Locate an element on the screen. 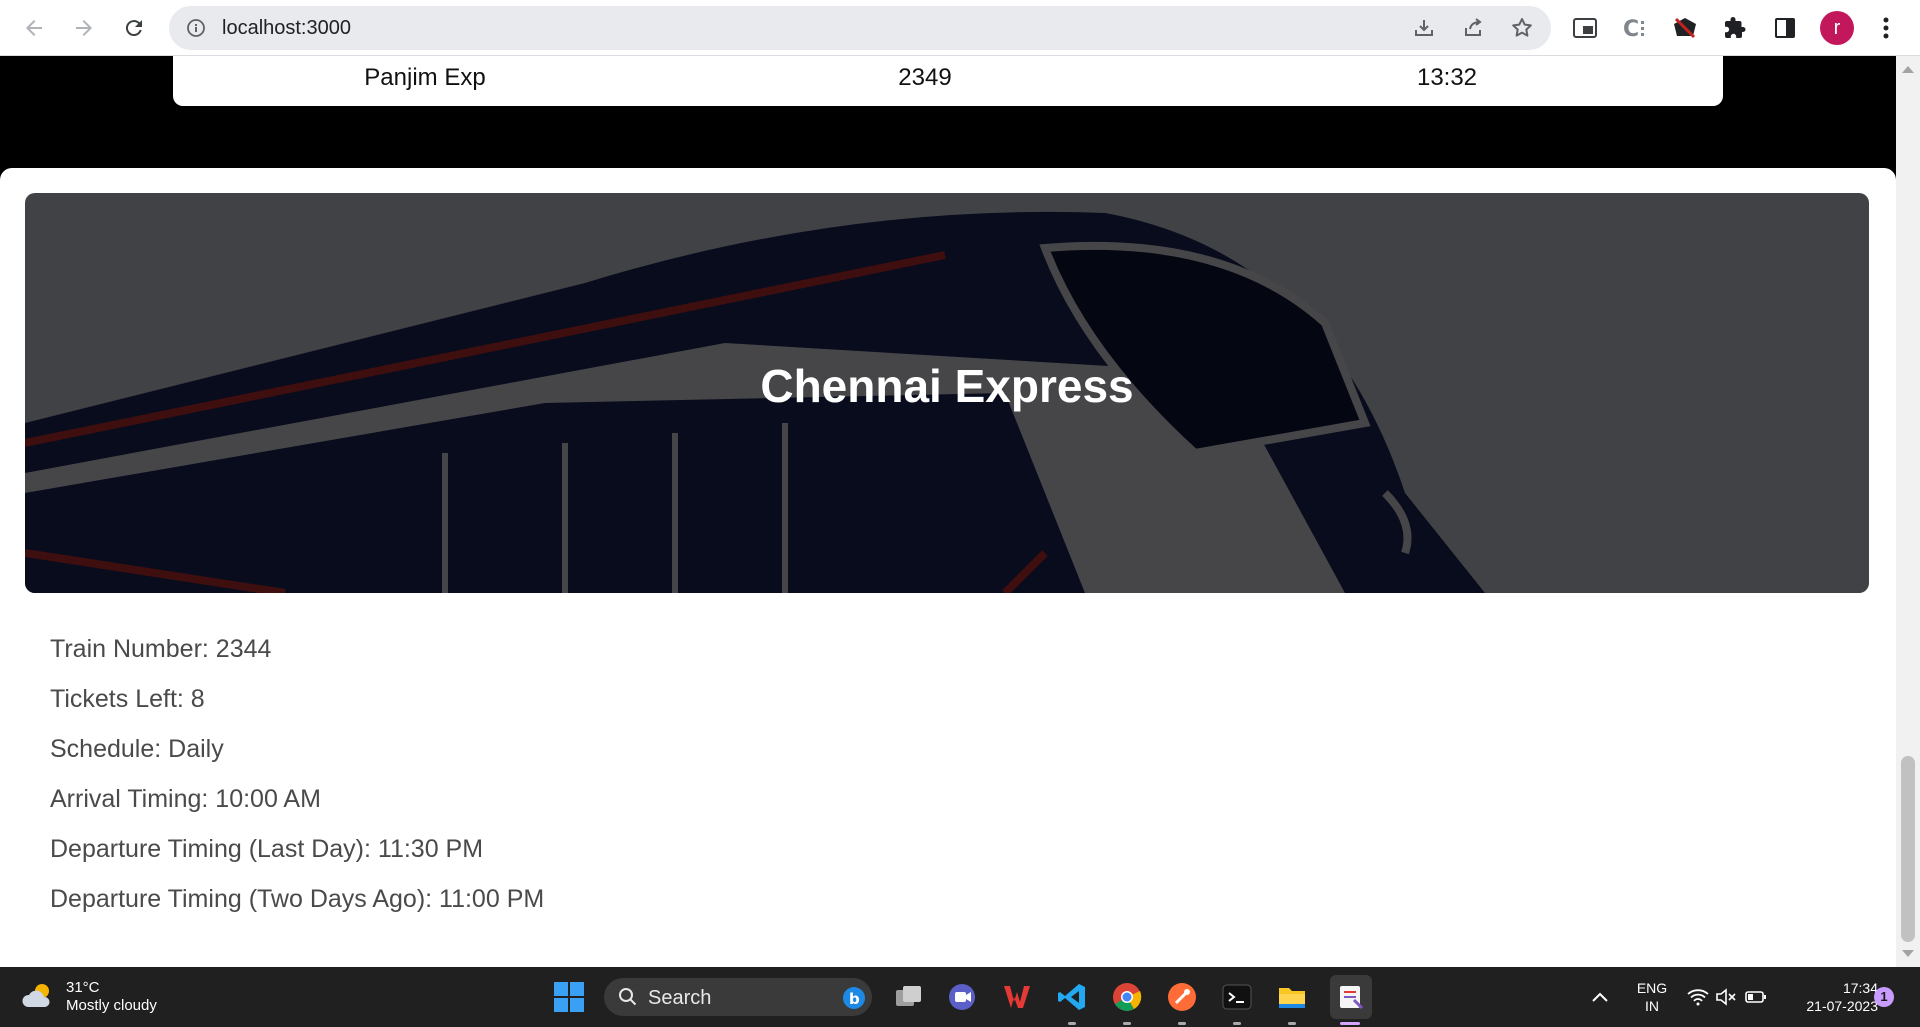 This screenshot has width=1920, height=1027. scrollbar-thumb is located at coordinates (1908, 849).